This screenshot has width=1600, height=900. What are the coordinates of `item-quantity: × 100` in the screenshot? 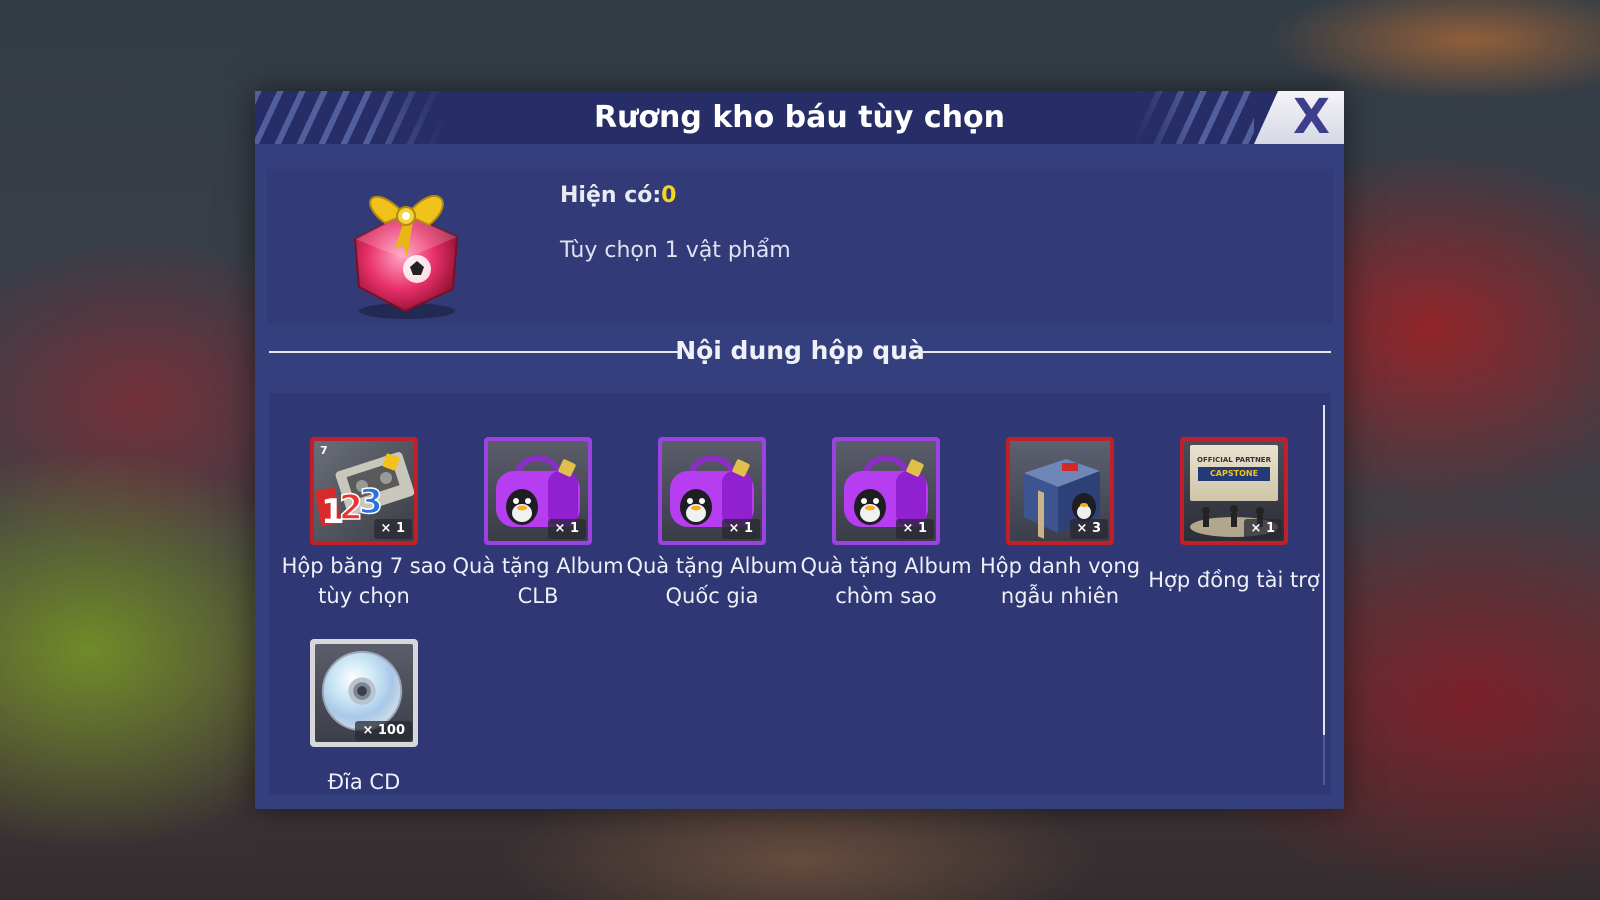 It's located at (383, 731).